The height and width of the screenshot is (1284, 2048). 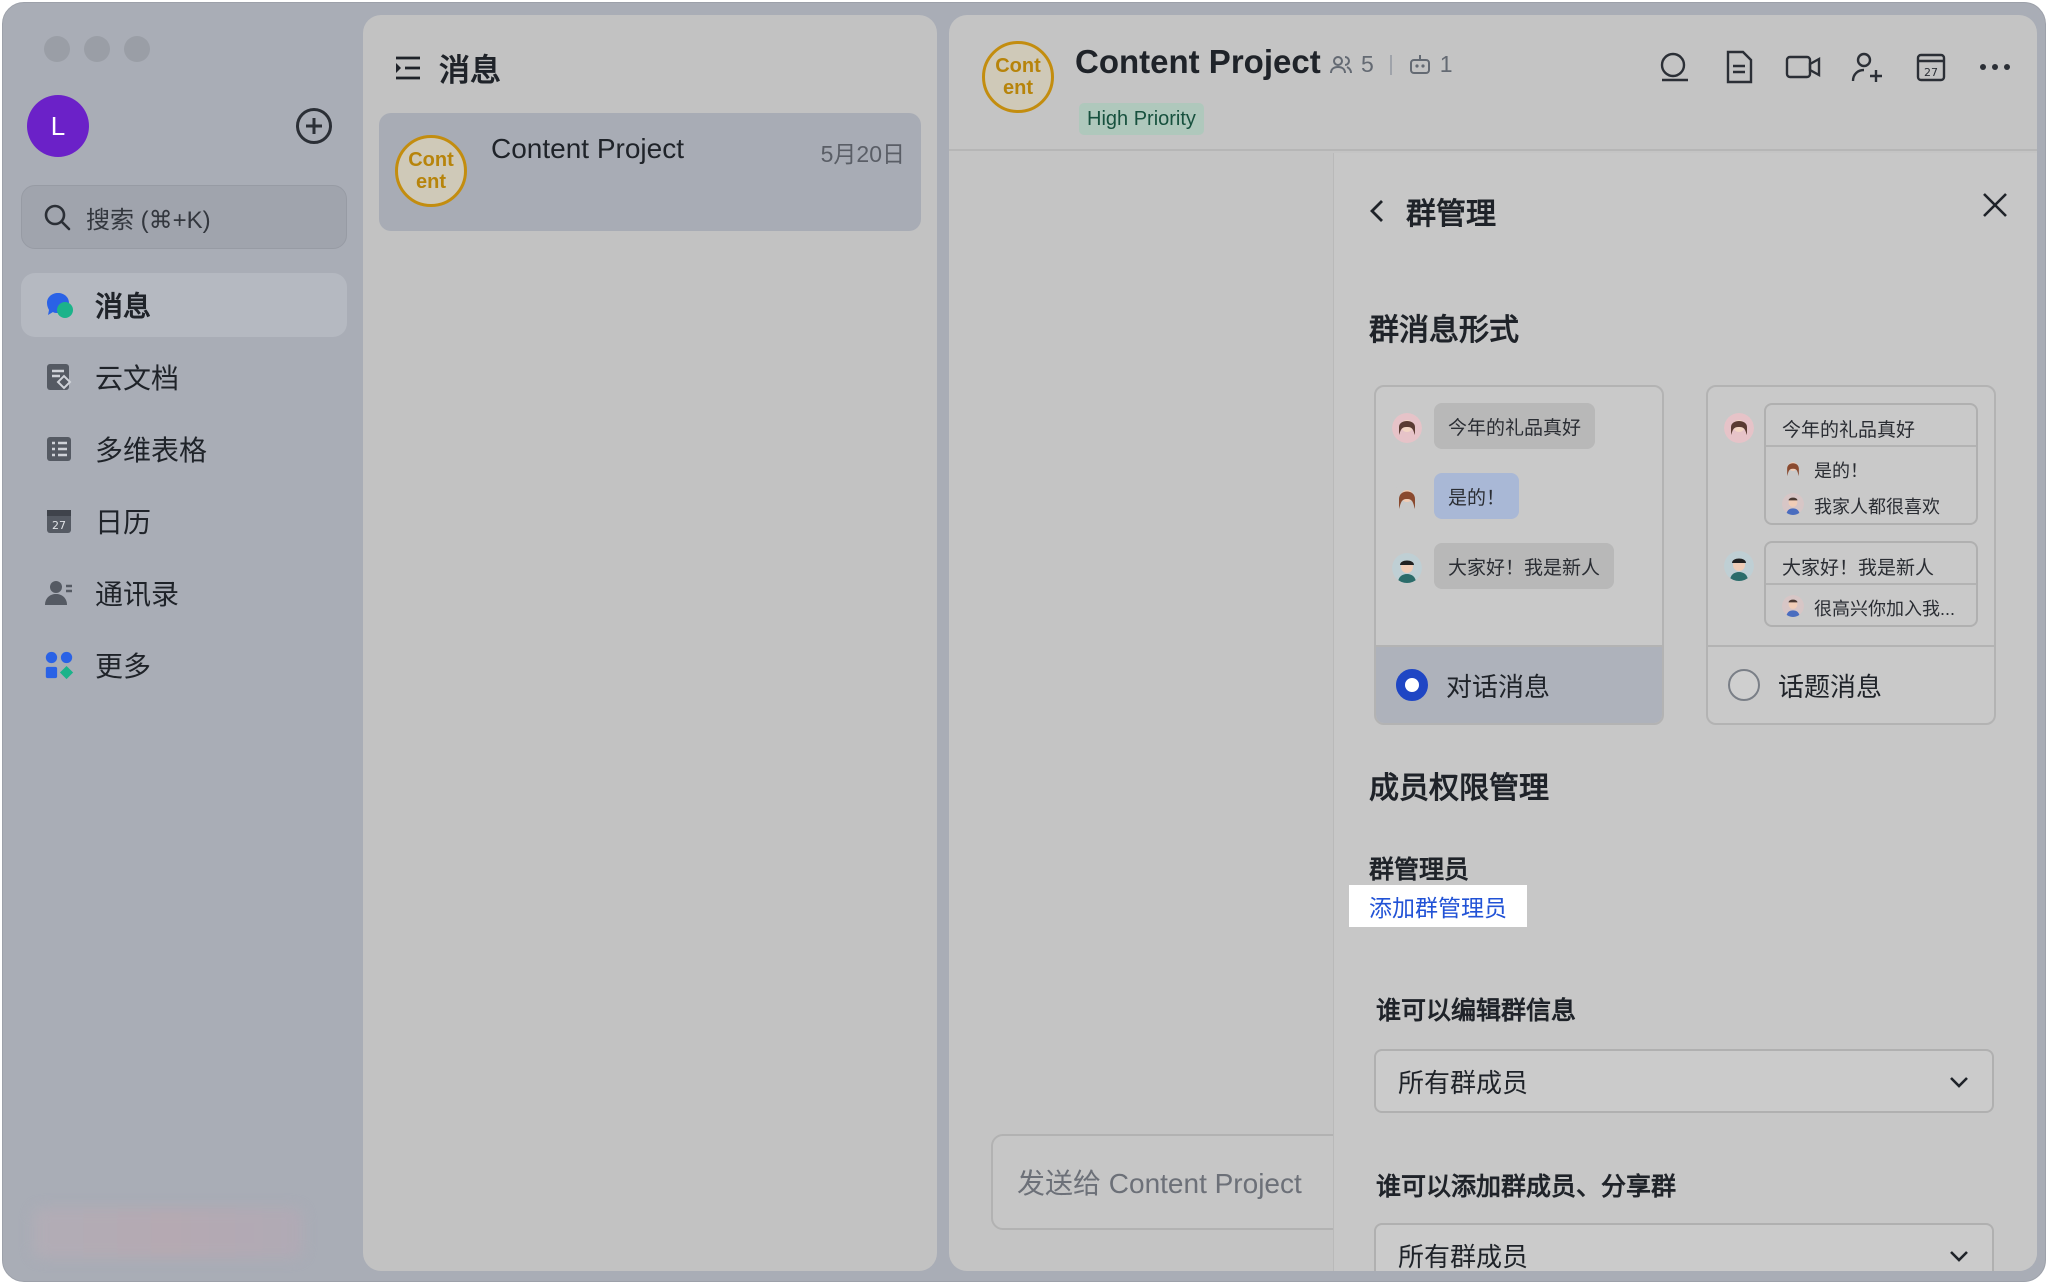 What do you see at coordinates (1995, 205) in the screenshot?
I see `close-icon` at bounding box center [1995, 205].